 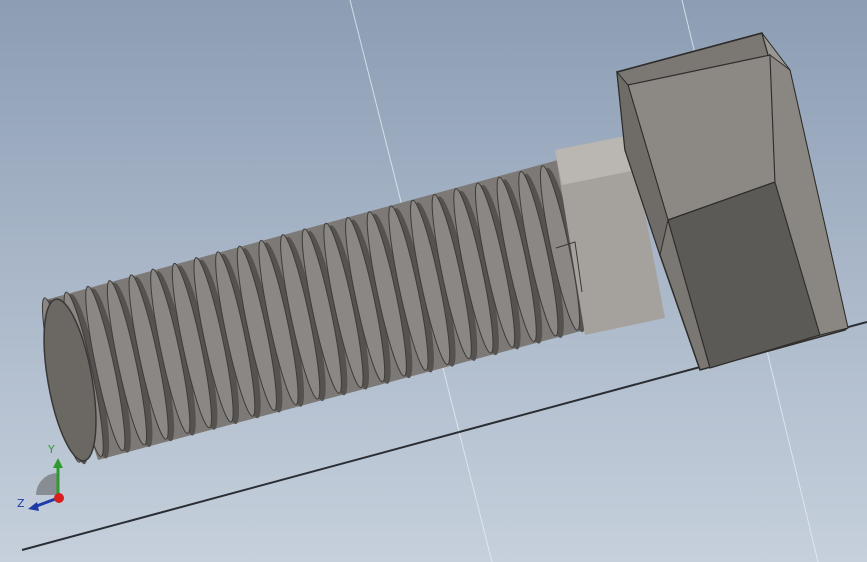 I want to click on view-orientation-triad, so click(x=46, y=484).